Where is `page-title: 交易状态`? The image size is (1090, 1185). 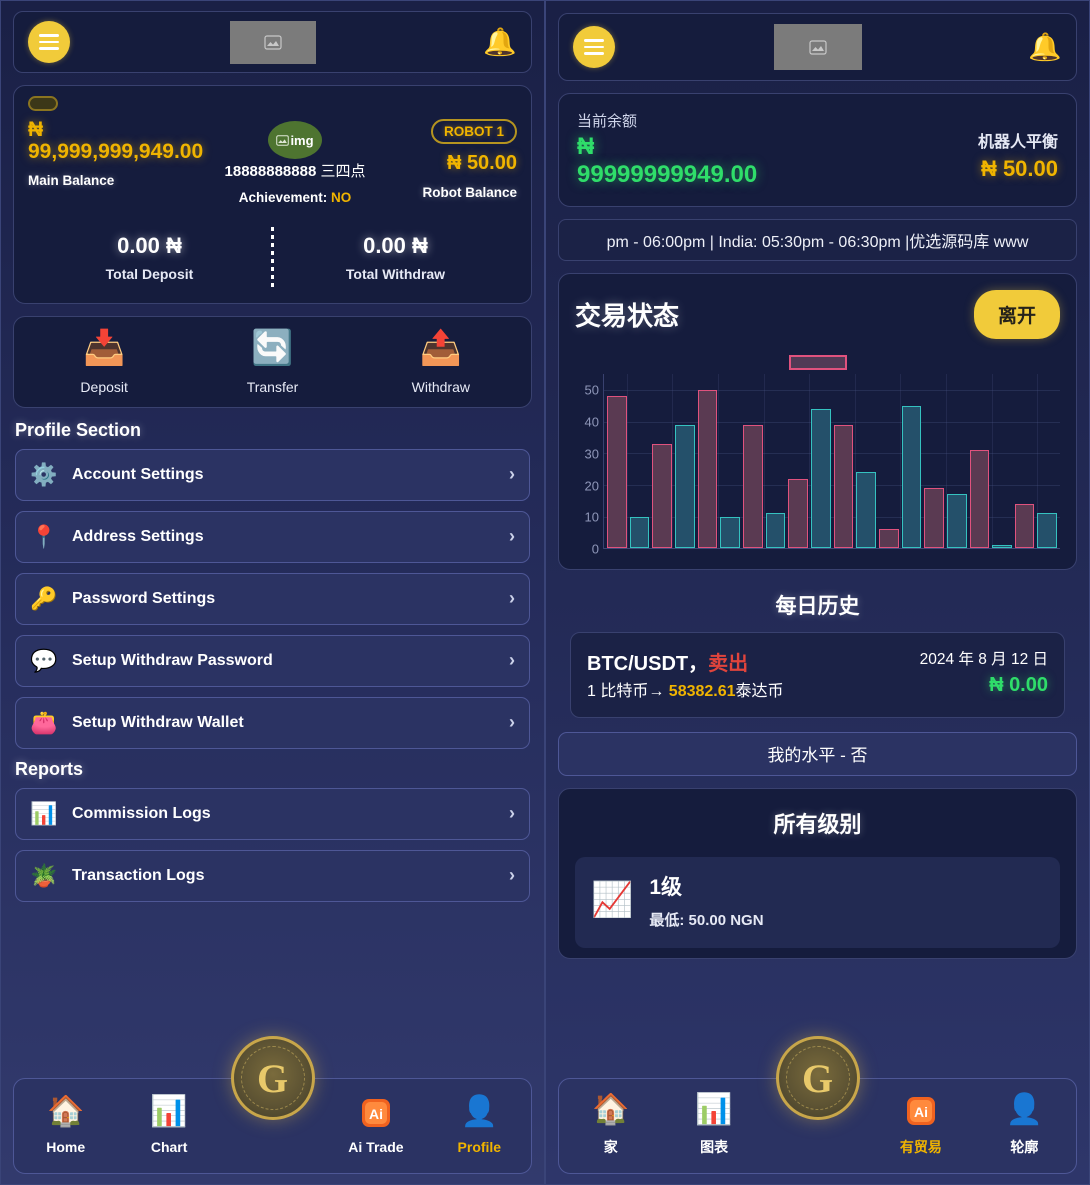 page-title: 交易状态 is located at coordinates (627, 316).